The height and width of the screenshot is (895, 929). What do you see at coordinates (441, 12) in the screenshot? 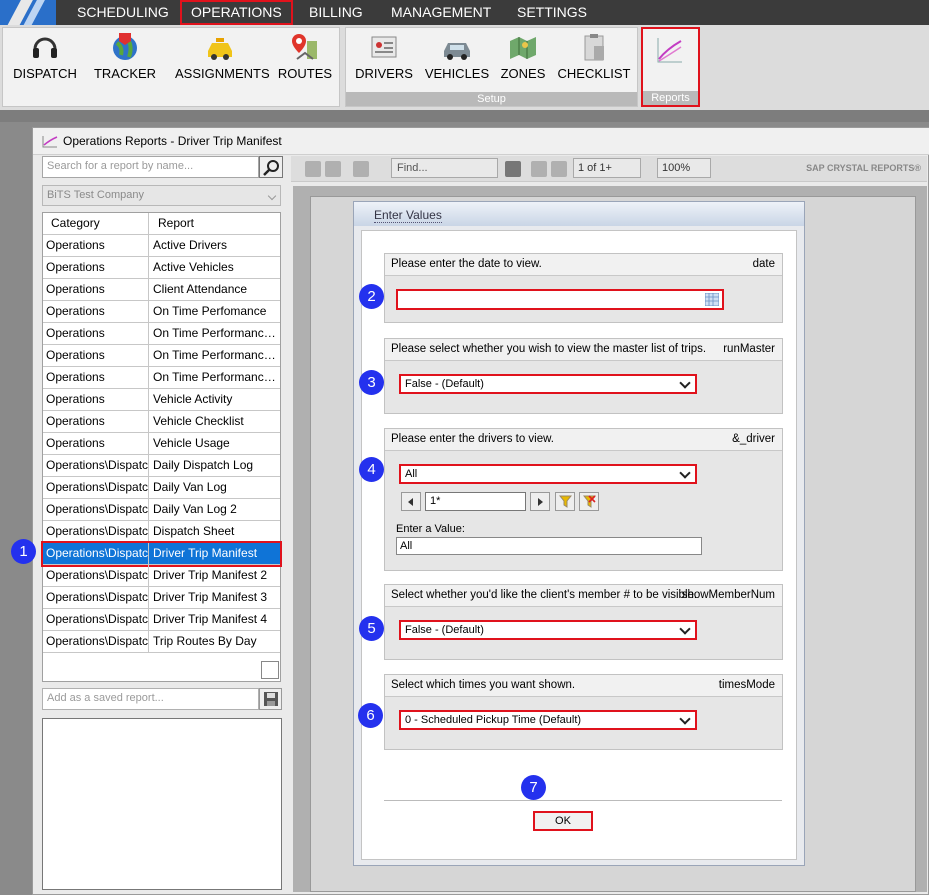
I see `menu-management: MANAGEMENT` at bounding box center [441, 12].